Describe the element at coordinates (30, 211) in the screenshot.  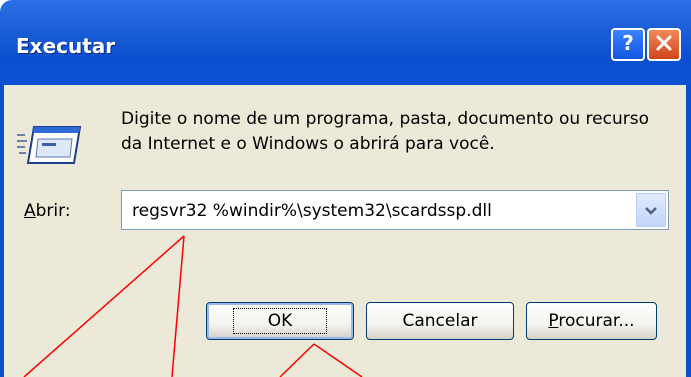
I see `open-label-accelerator: A` at that location.